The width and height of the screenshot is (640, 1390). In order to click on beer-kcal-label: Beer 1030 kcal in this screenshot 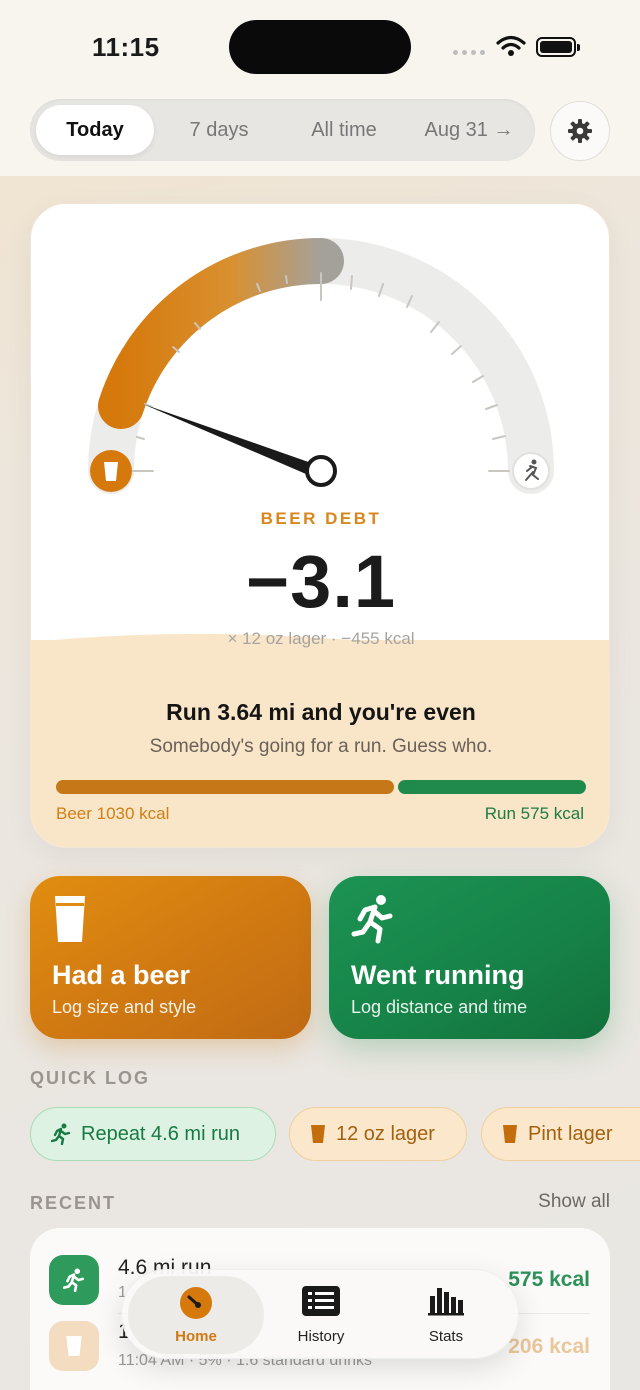, I will do `click(113, 813)`.